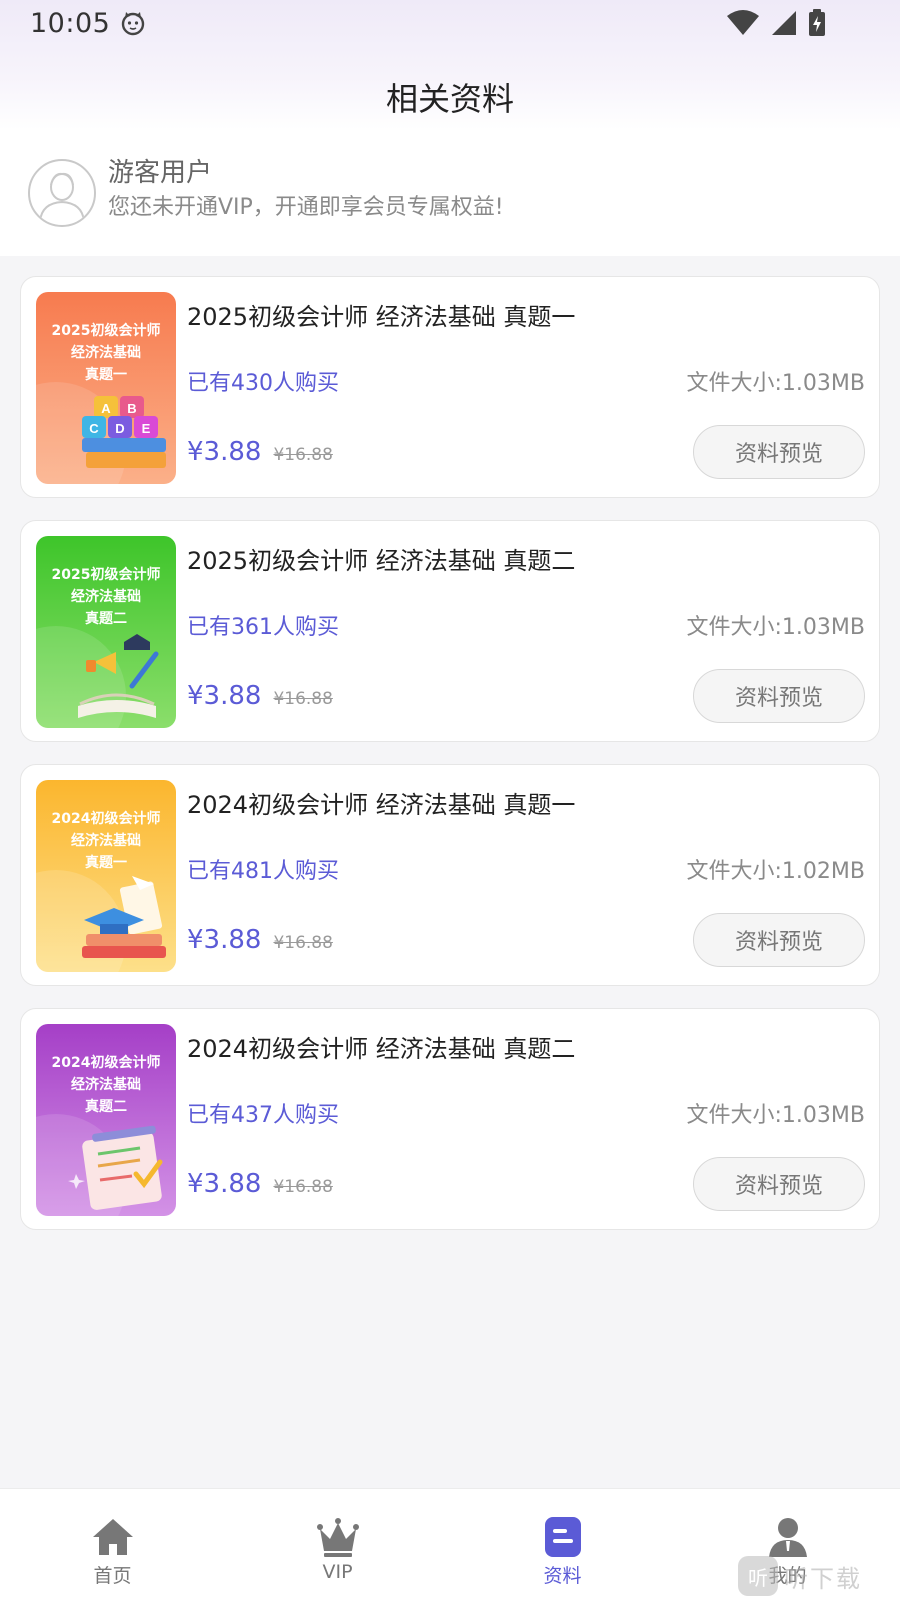 The width and height of the screenshot is (900, 1600). Describe the element at coordinates (94, 428) in the screenshot. I see `svg-text: C` at that location.